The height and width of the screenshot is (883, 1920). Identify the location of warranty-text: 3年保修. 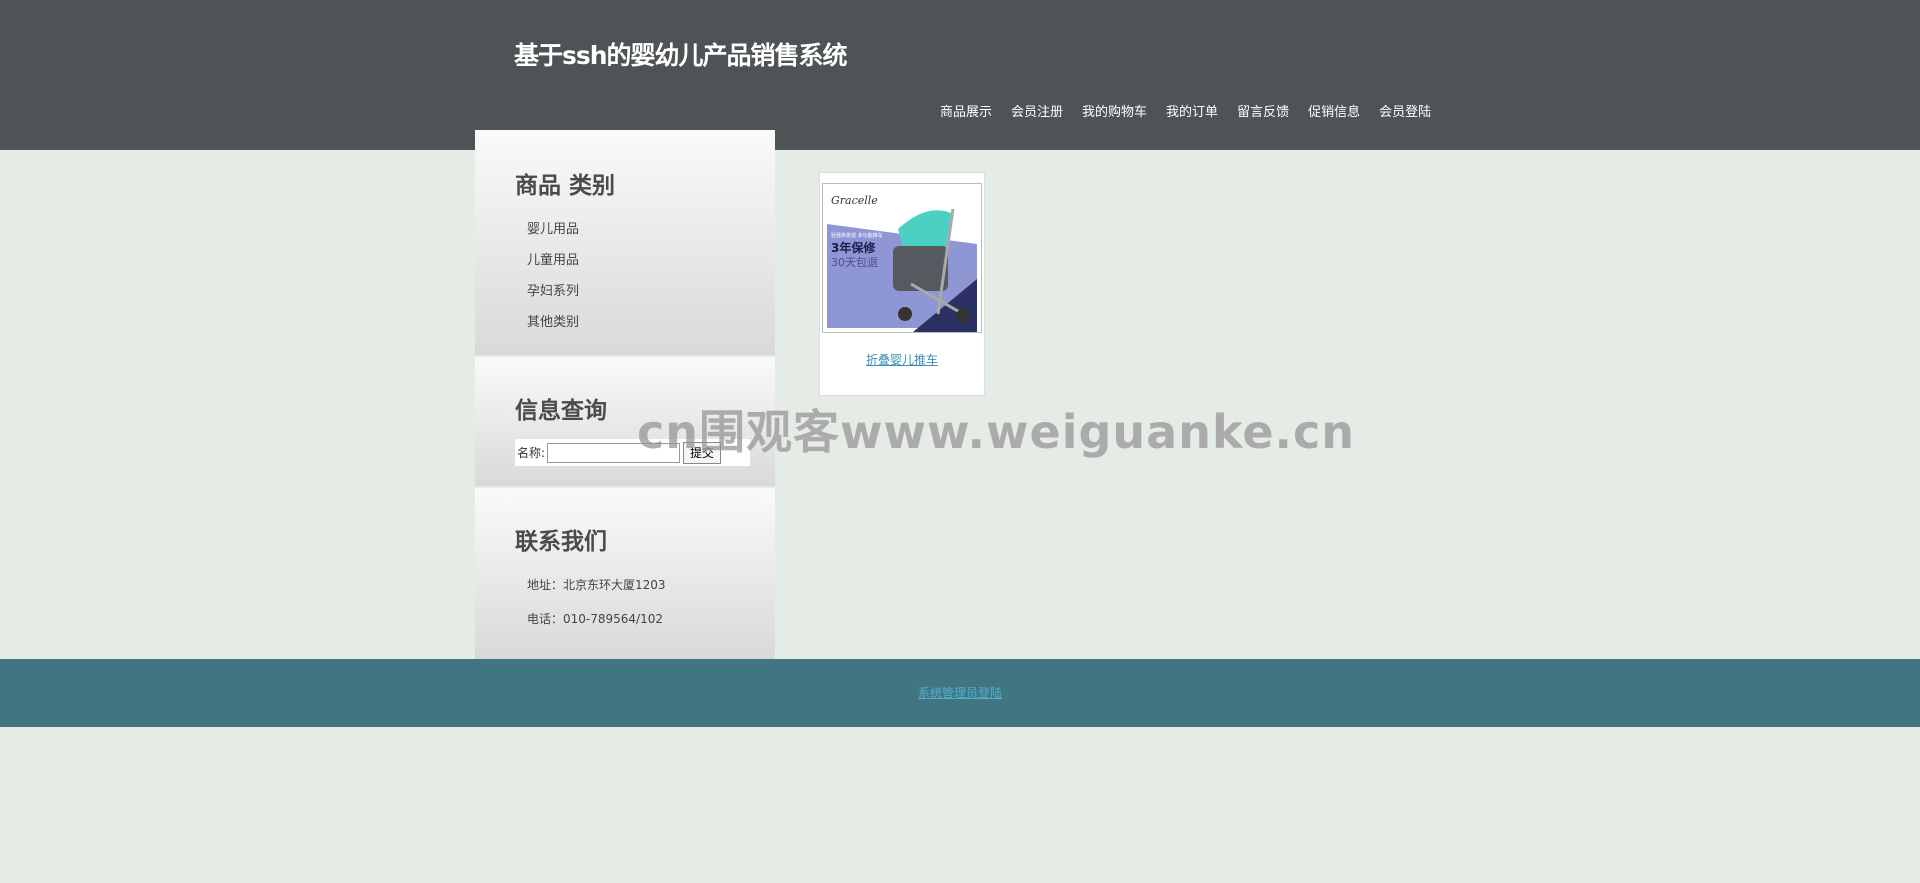
(853, 247).